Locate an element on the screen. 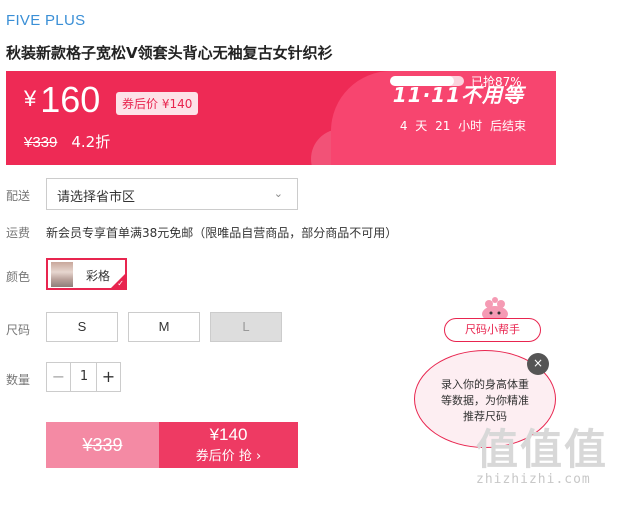  region-select: 请选择省市区 ⌄ is located at coordinates (172, 194).